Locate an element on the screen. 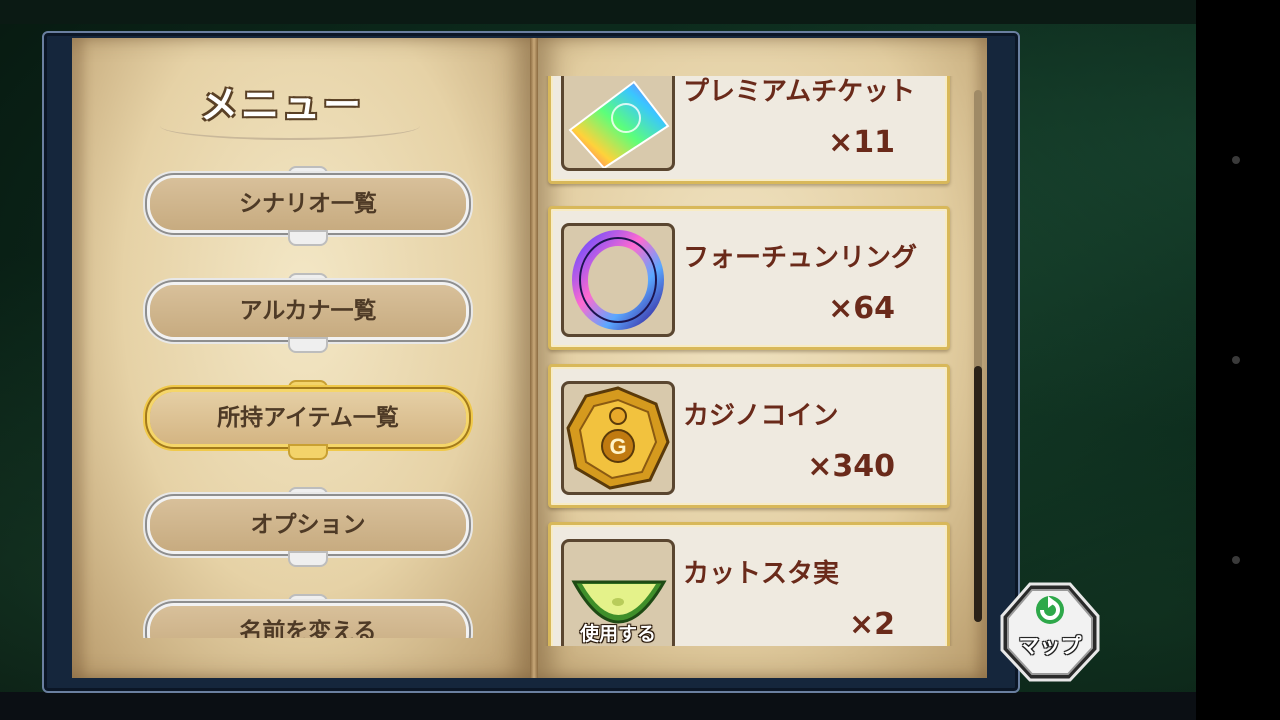 Image resolution: width=1280 pixels, height=720 pixels. menu-plate: アルカナ一覧 is located at coordinates (308, 311).